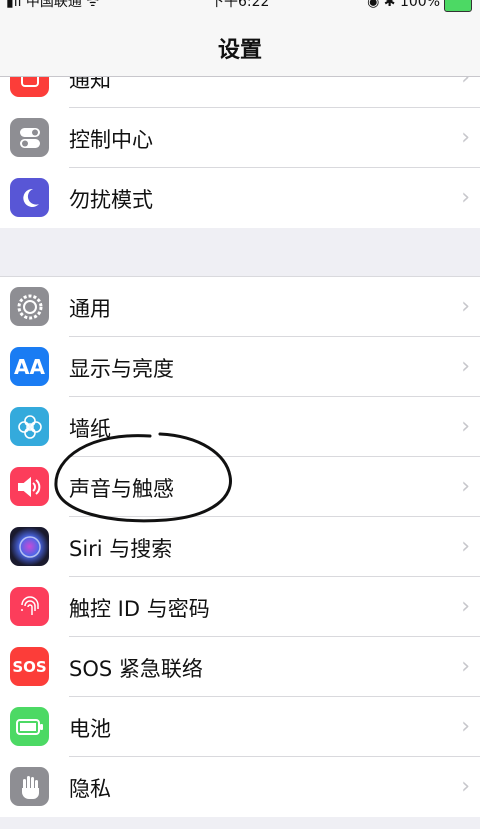  I want to click on settings-row-general: 通用 ›, so click(240, 307).